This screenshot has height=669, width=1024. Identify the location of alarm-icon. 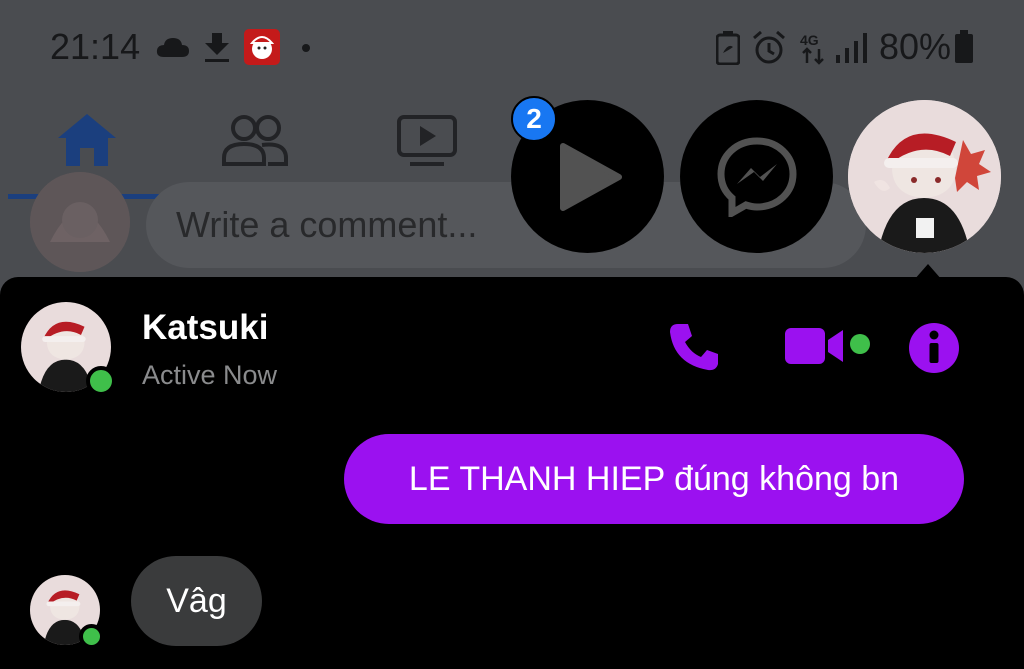
(769, 48).